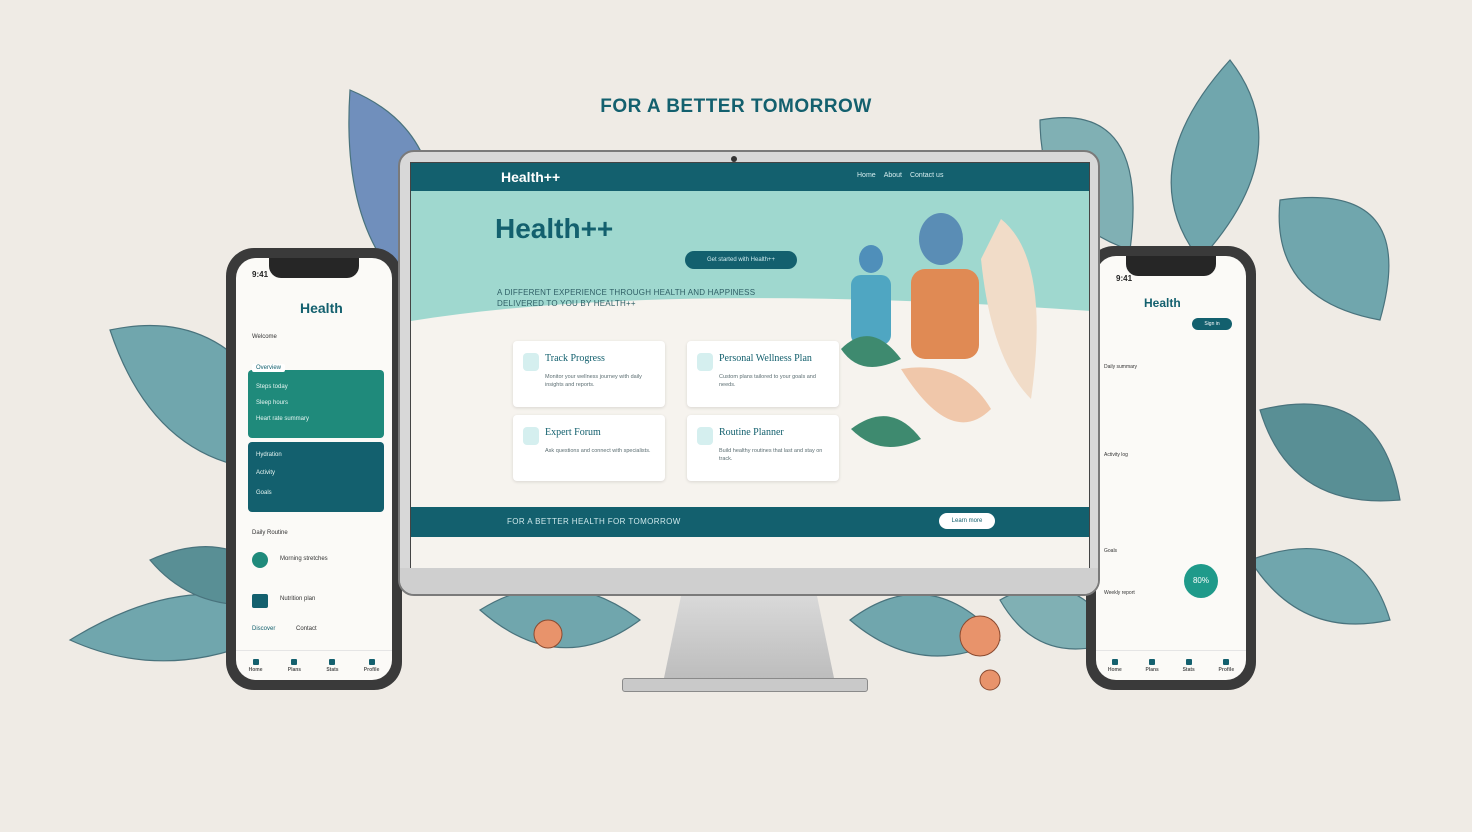  I want to click on card-title: Track Progress, so click(575, 358).